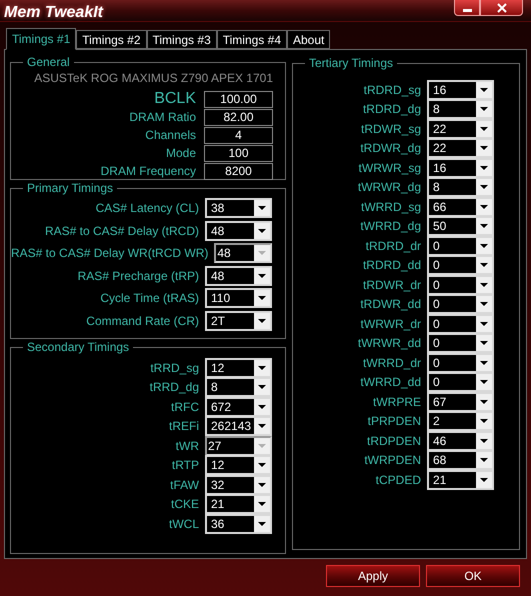 This screenshot has height=596, width=531. Describe the element at coordinates (218, 524) in the screenshot. I see `dropdown-value: 36` at that location.